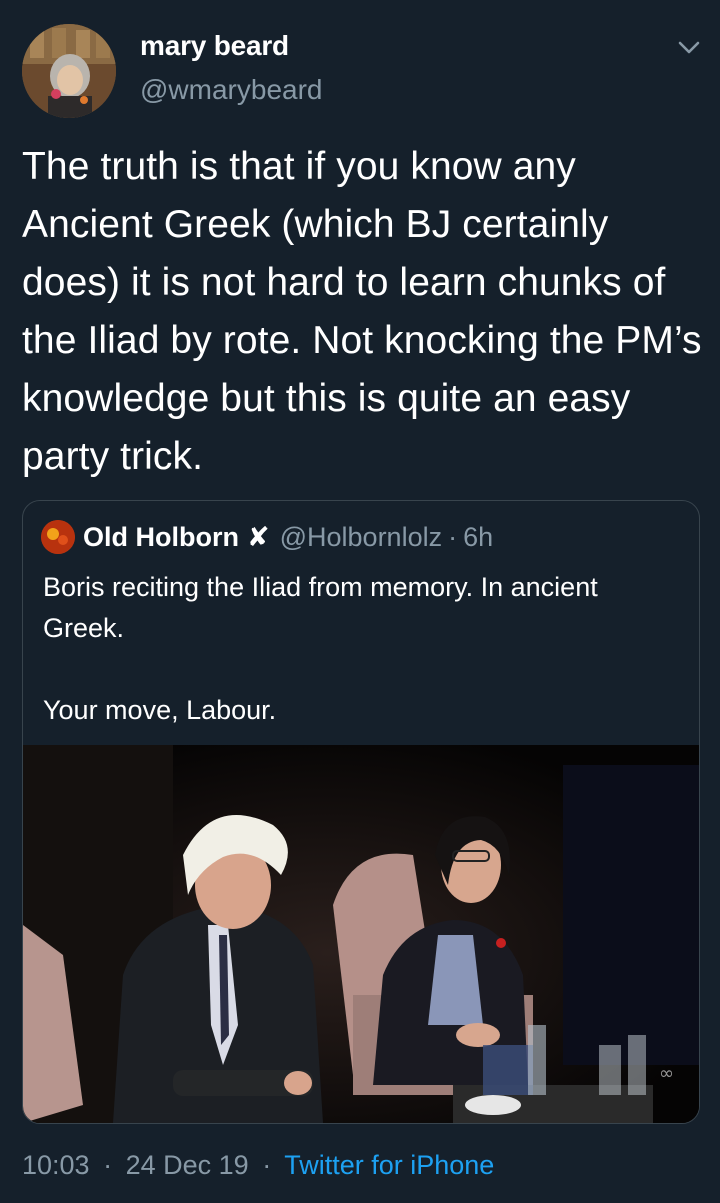 The height and width of the screenshot is (1203, 720). Describe the element at coordinates (258, 1165) in the screenshot. I see `tweet-footer: 10:03 · 24 Dec 19 · Twitter for iPhone` at that location.